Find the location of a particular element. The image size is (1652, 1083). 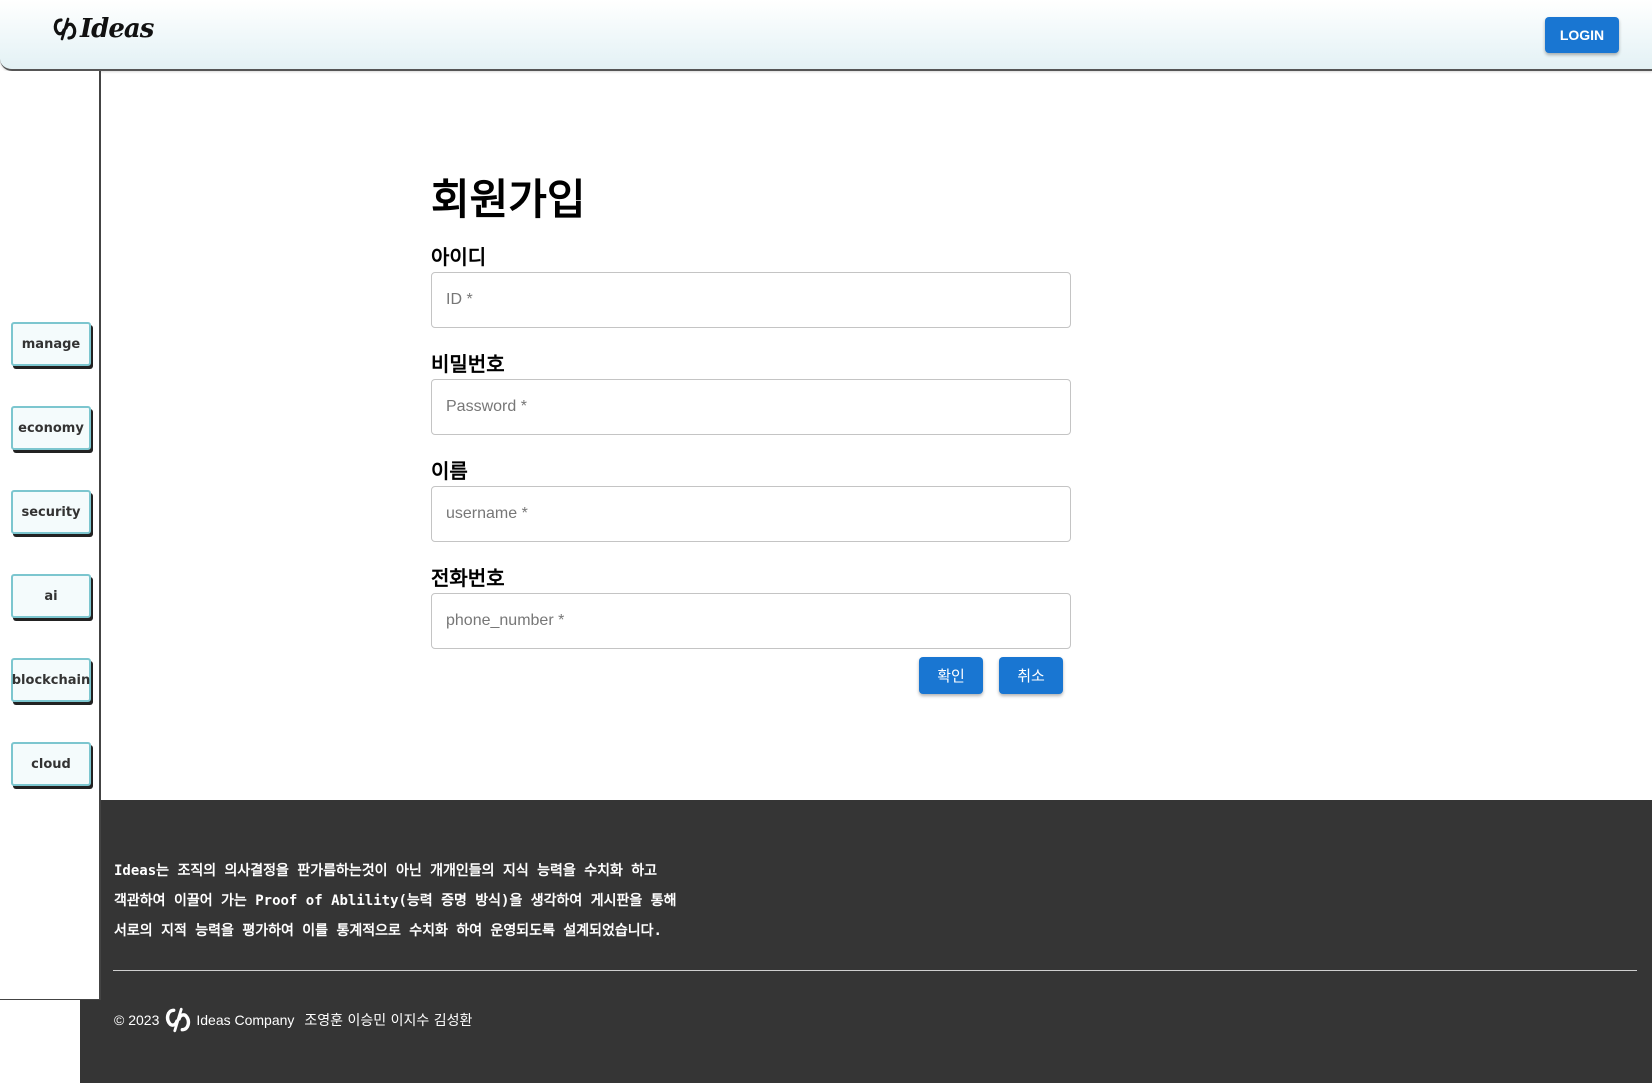

copyright-year: © 2023 is located at coordinates (137, 1020).